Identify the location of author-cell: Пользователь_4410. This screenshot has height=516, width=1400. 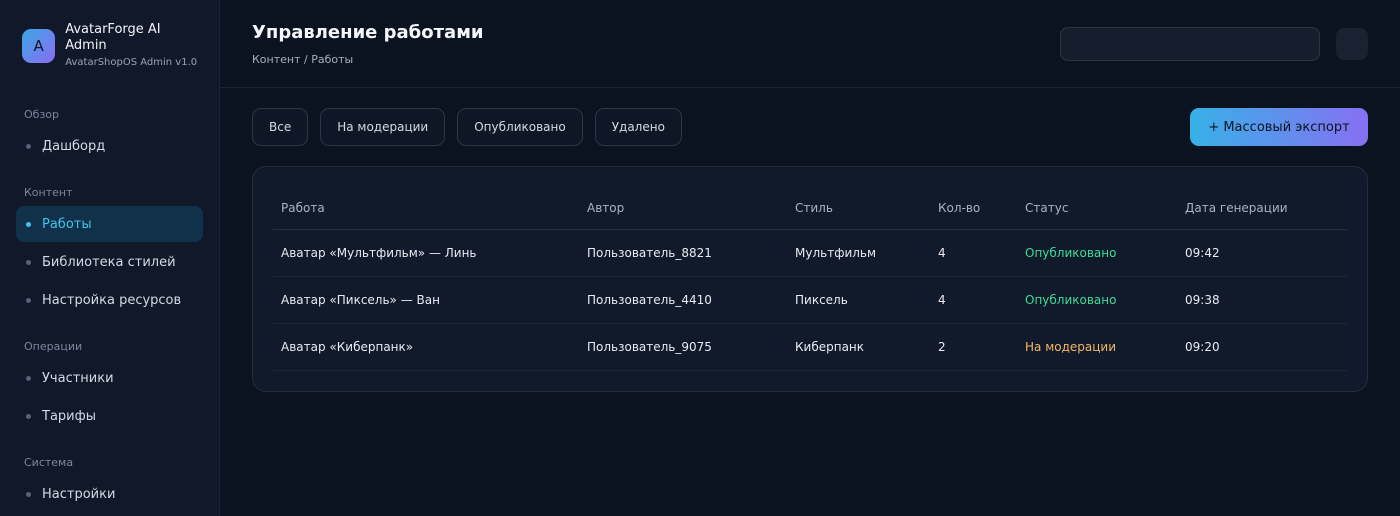
(683, 300).